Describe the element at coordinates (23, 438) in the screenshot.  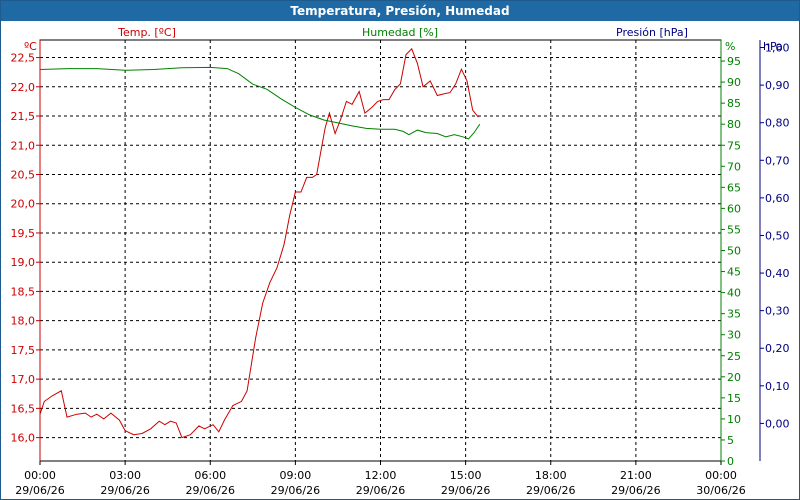
I see `temp-tick-label: 16,0` at that location.